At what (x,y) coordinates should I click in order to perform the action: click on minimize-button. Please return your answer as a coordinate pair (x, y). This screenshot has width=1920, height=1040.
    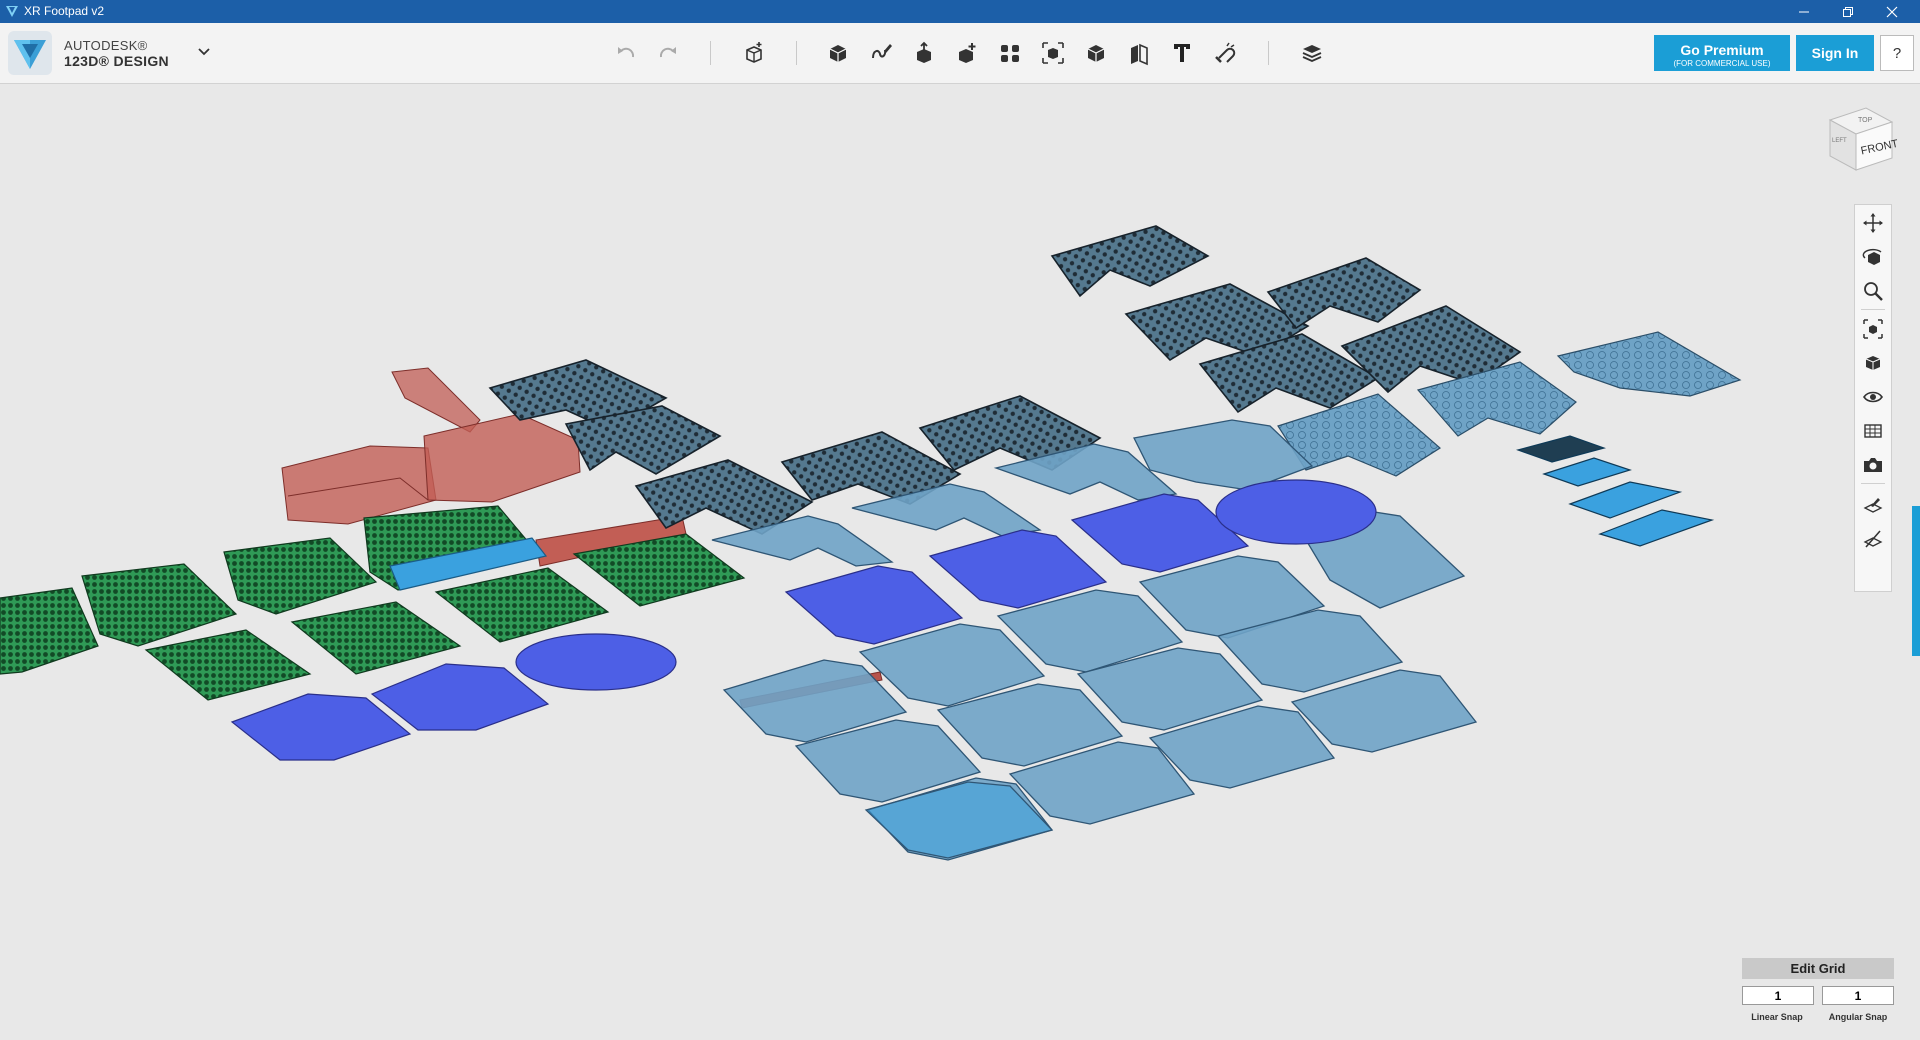
    Looking at the image, I should click on (1804, 11).